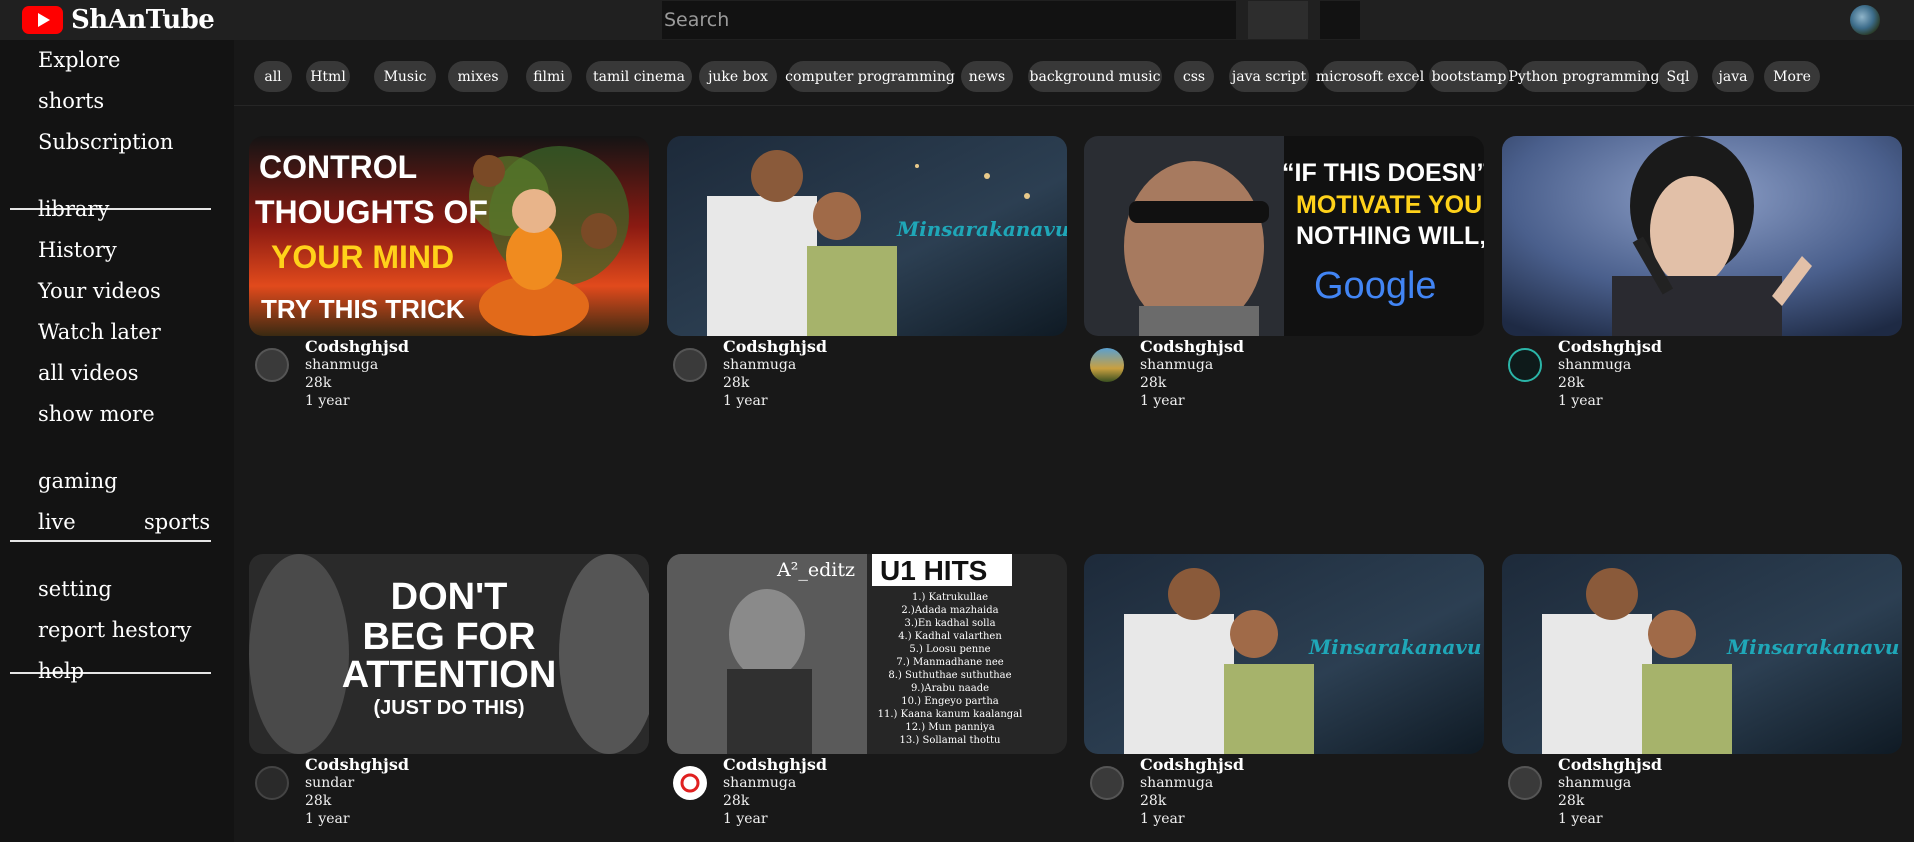 The height and width of the screenshot is (842, 1914). I want to click on thumb-text: (JUST DO THIS), so click(448, 708).